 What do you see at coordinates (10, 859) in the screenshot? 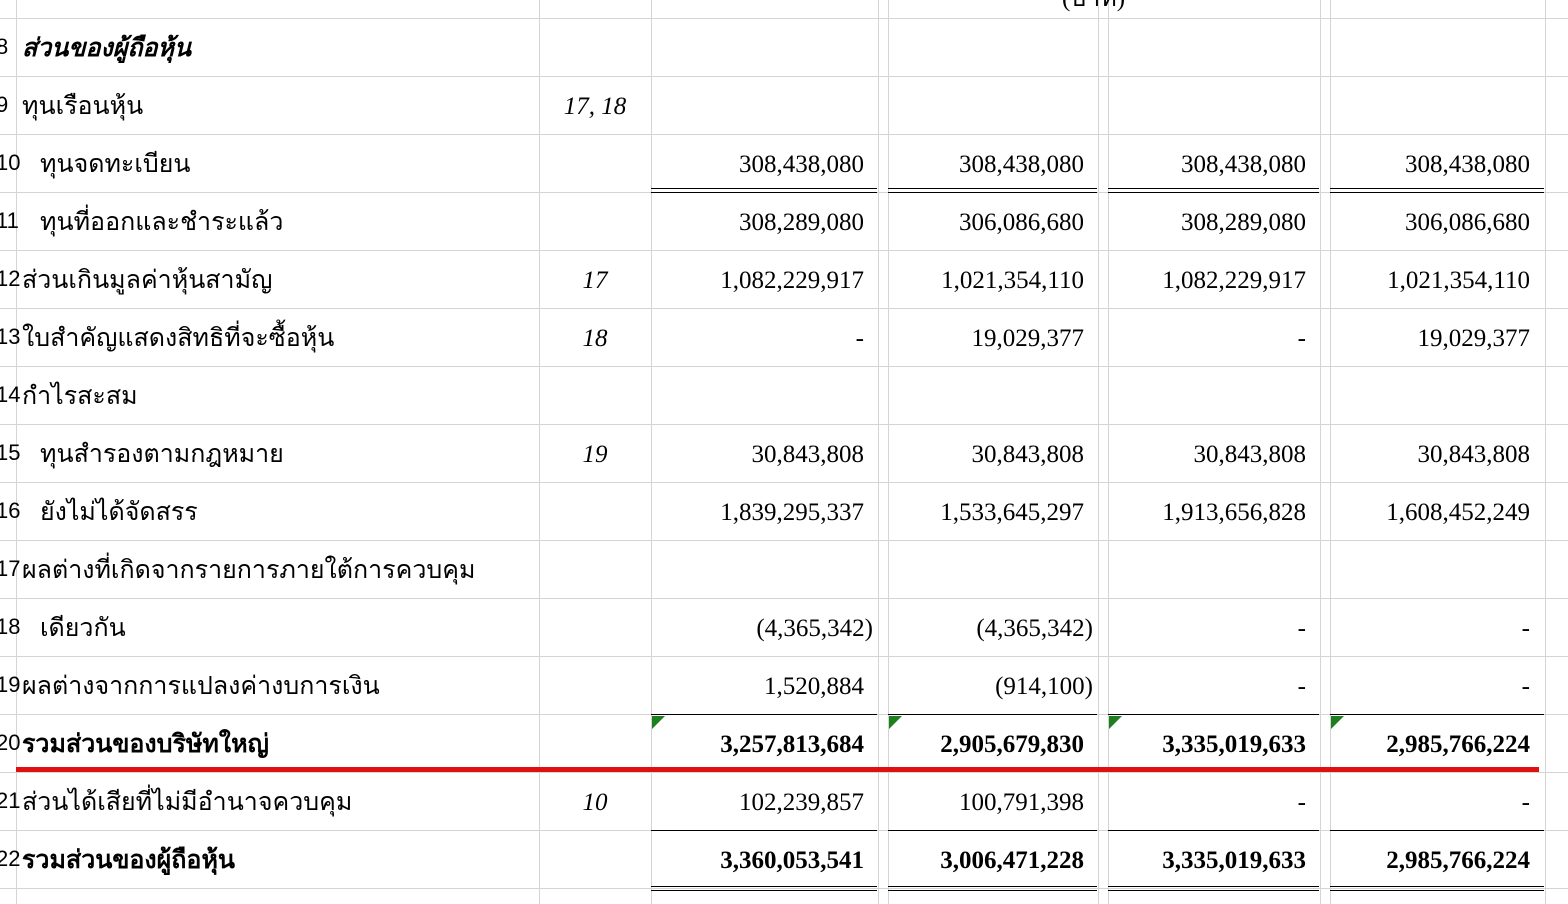
I see `row-header: 22` at bounding box center [10, 859].